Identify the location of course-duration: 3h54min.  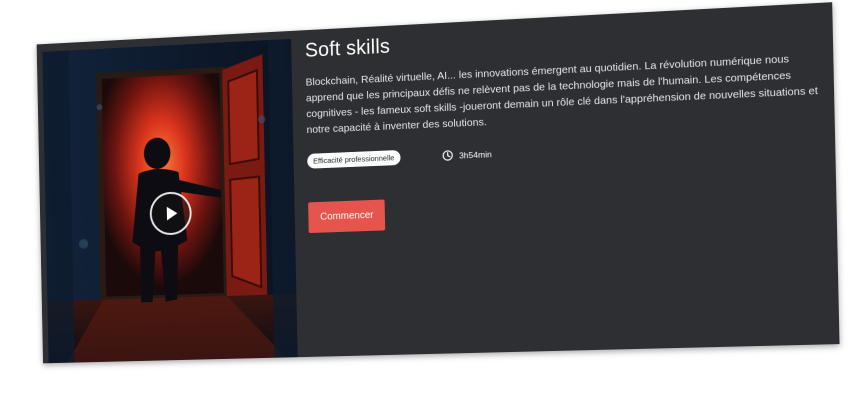
(467, 154).